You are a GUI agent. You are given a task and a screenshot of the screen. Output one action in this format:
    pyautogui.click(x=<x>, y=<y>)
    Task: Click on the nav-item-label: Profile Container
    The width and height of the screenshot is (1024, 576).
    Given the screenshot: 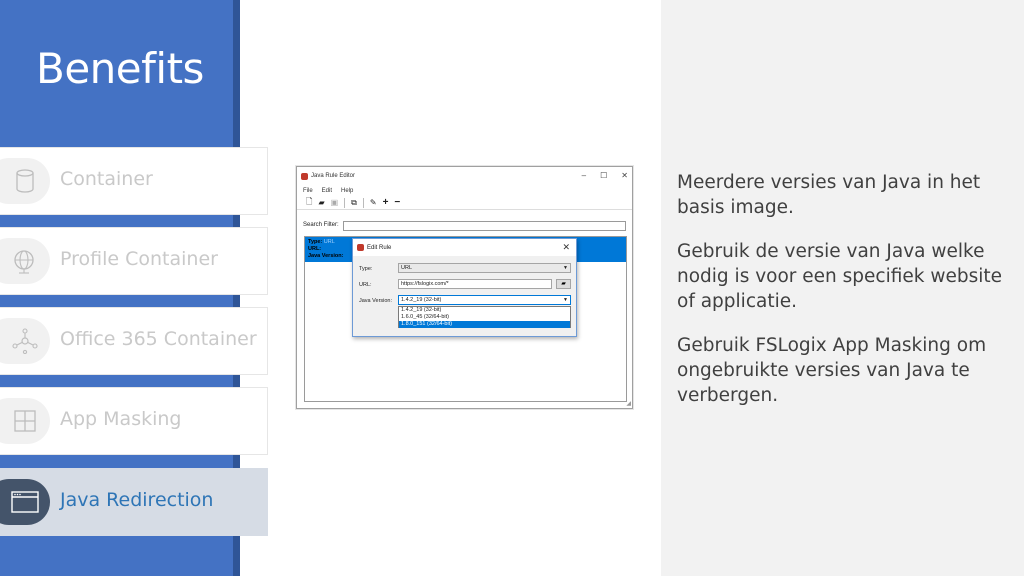 What is the action you would take?
    pyautogui.click(x=139, y=259)
    